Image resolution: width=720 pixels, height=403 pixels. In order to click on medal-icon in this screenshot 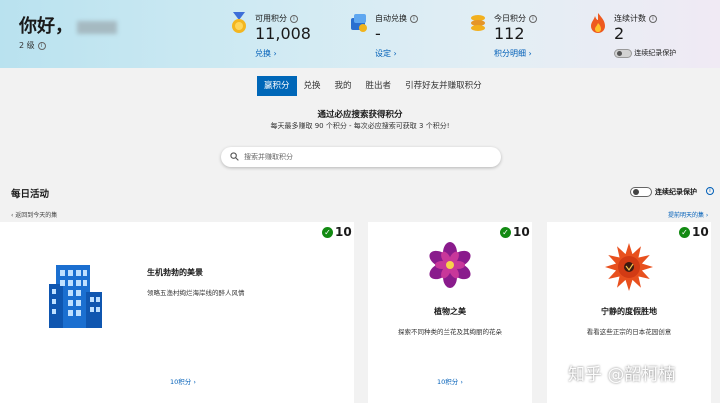, I will do `click(239, 22)`.